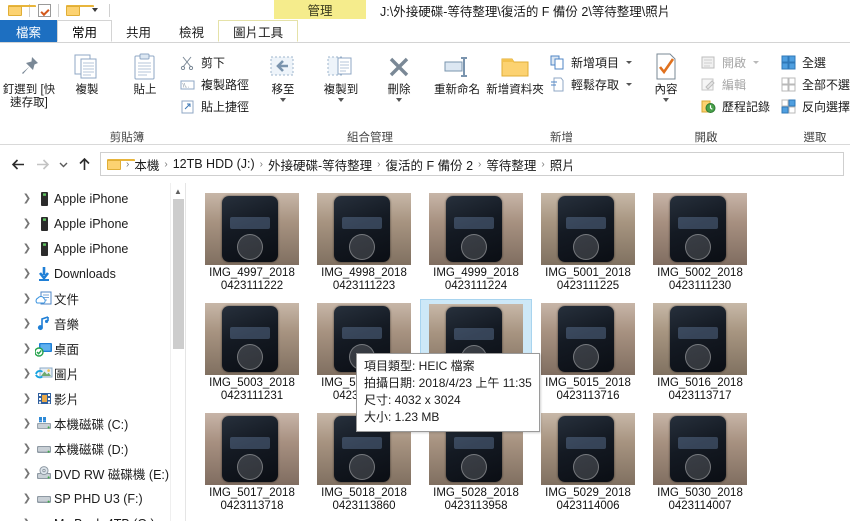 This screenshot has width=850, height=523. I want to click on nav-item-3: ❯ Downloads, so click(92, 273).